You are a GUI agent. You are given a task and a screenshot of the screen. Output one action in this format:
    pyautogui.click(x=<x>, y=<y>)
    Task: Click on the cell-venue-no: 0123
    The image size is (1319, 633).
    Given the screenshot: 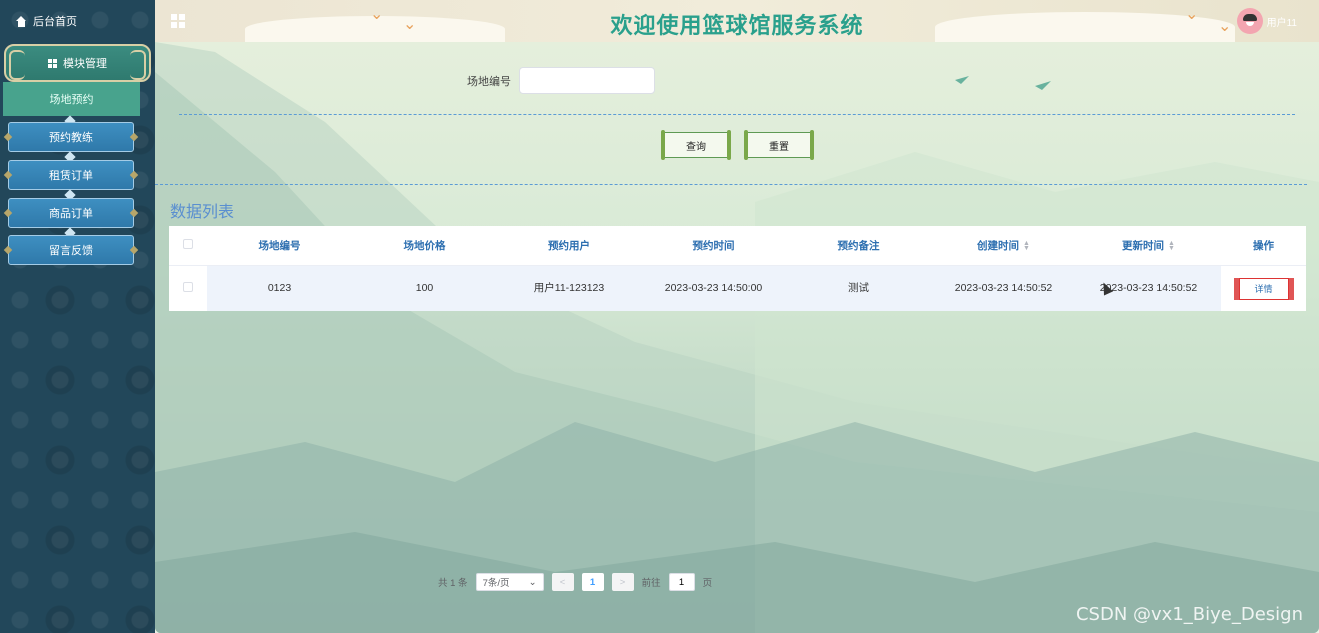 What is the action you would take?
    pyautogui.click(x=279, y=288)
    